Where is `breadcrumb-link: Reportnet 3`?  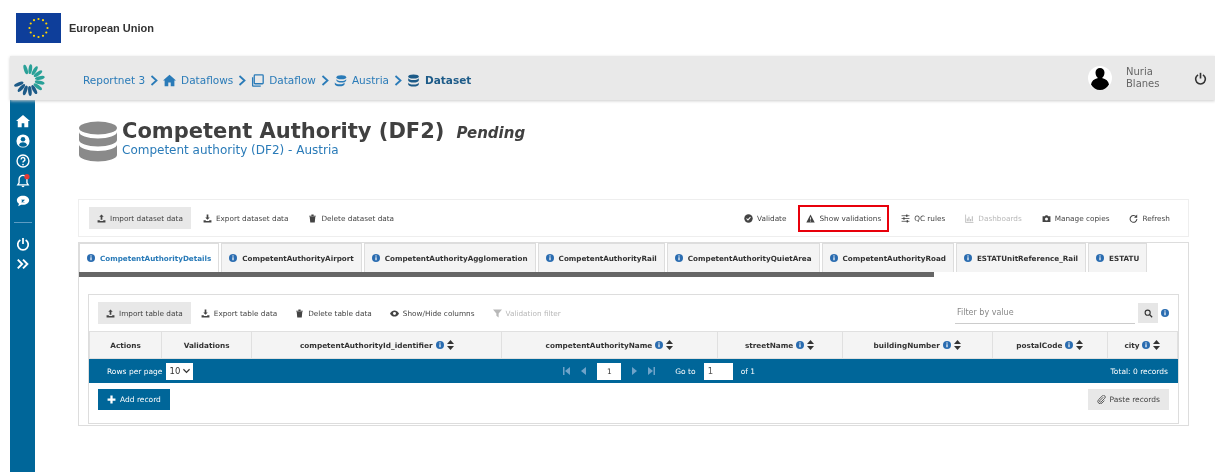
breadcrumb-link: Reportnet 3 is located at coordinates (114, 80).